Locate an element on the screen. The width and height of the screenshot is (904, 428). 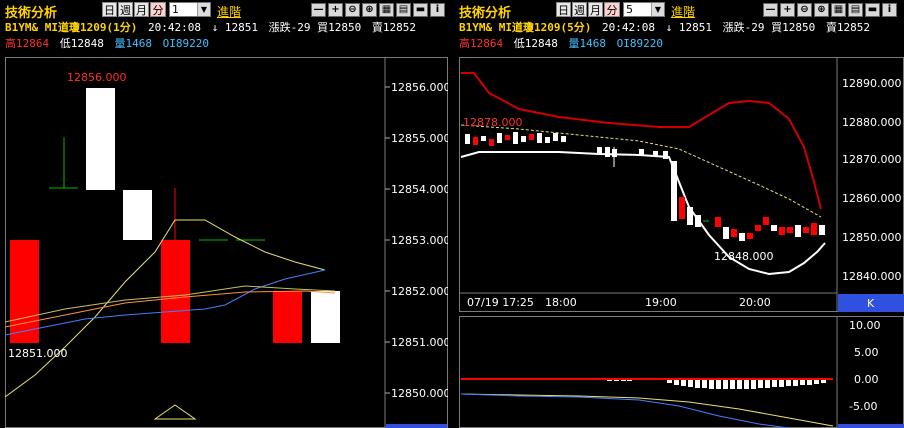
left-period-month: 月 is located at coordinates (141, 9).